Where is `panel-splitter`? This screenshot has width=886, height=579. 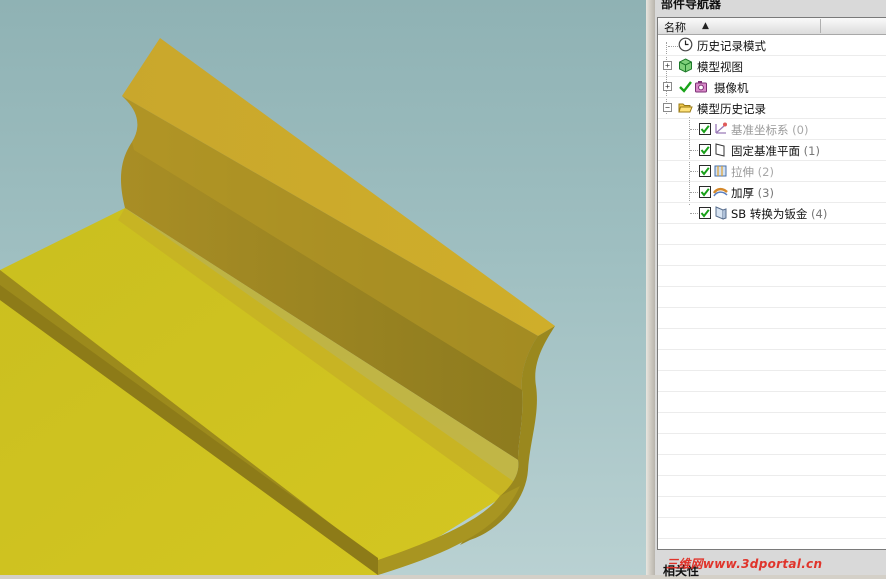
panel-splitter is located at coordinates (650, 287).